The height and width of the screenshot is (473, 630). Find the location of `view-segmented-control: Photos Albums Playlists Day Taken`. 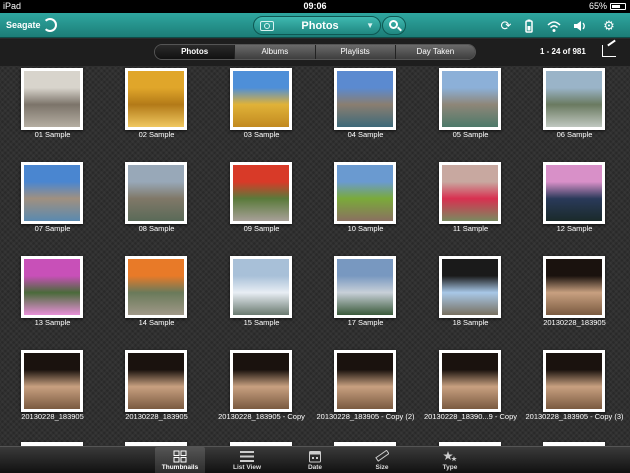

view-segmented-control: Photos Albums Playlists Day Taken is located at coordinates (315, 52).